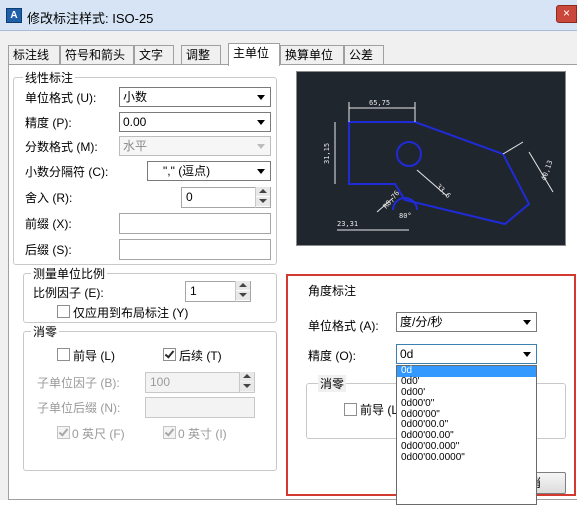  I want to click on angular-unit-format-label: 单位格式 (A):, so click(343, 326).